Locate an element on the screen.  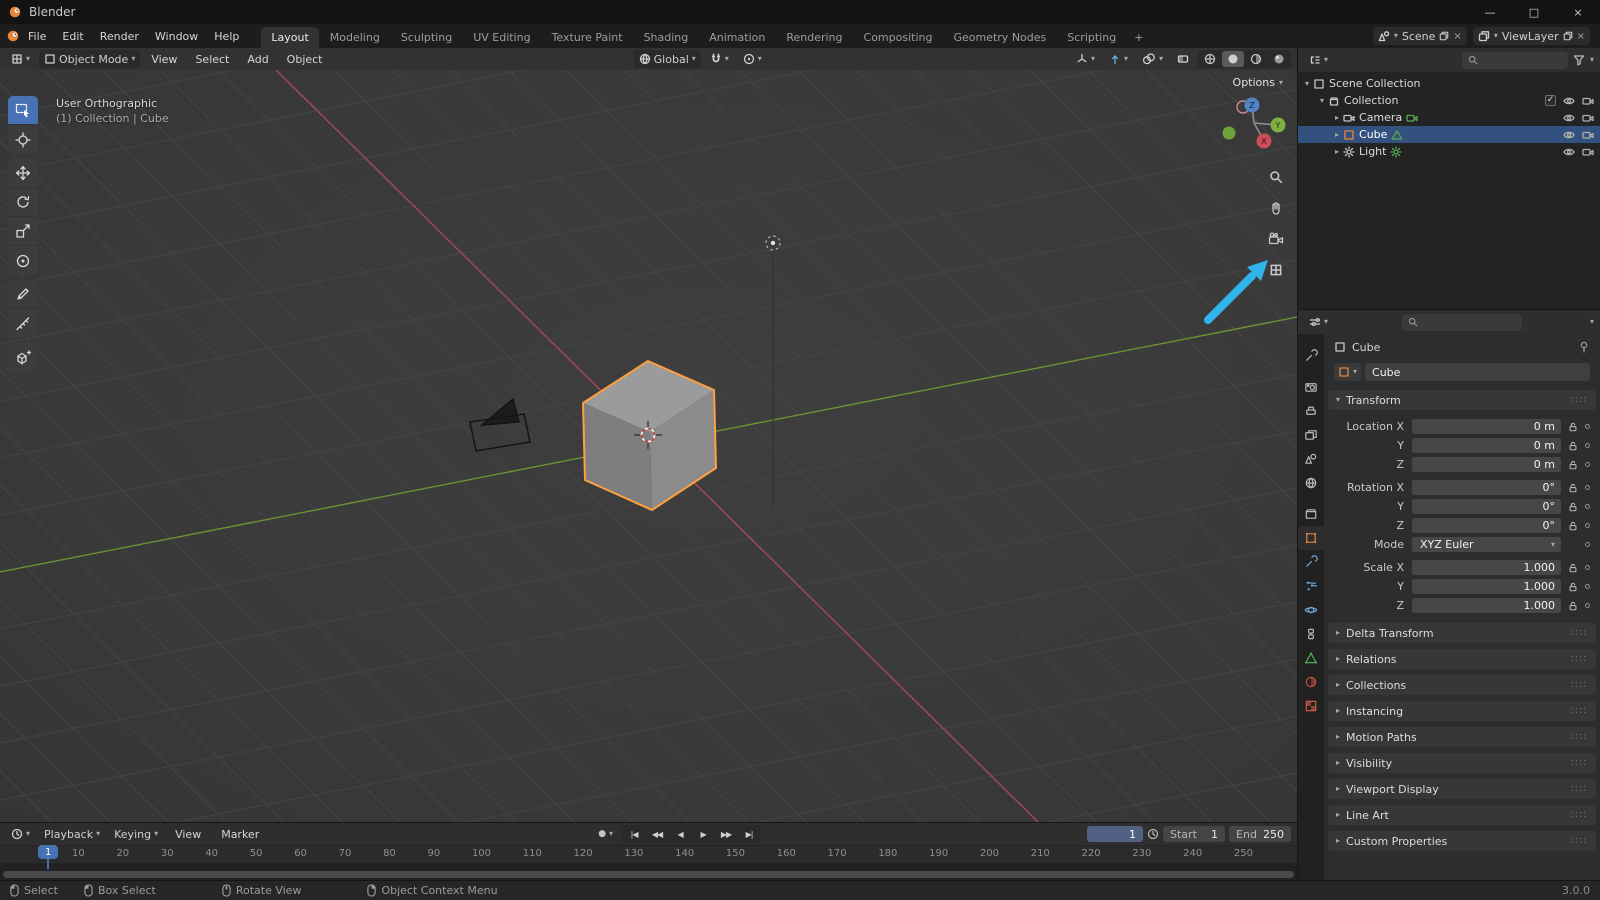
viewport-menu-view: View is located at coordinates (164, 59).